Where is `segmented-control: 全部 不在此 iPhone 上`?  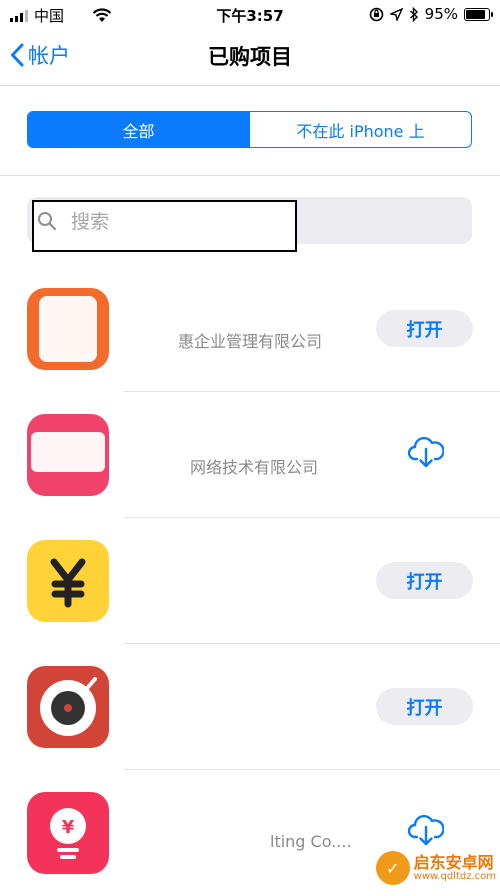
segmented-control: 全部 不在此 iPhone 上 is located at coordinates (249, 129).